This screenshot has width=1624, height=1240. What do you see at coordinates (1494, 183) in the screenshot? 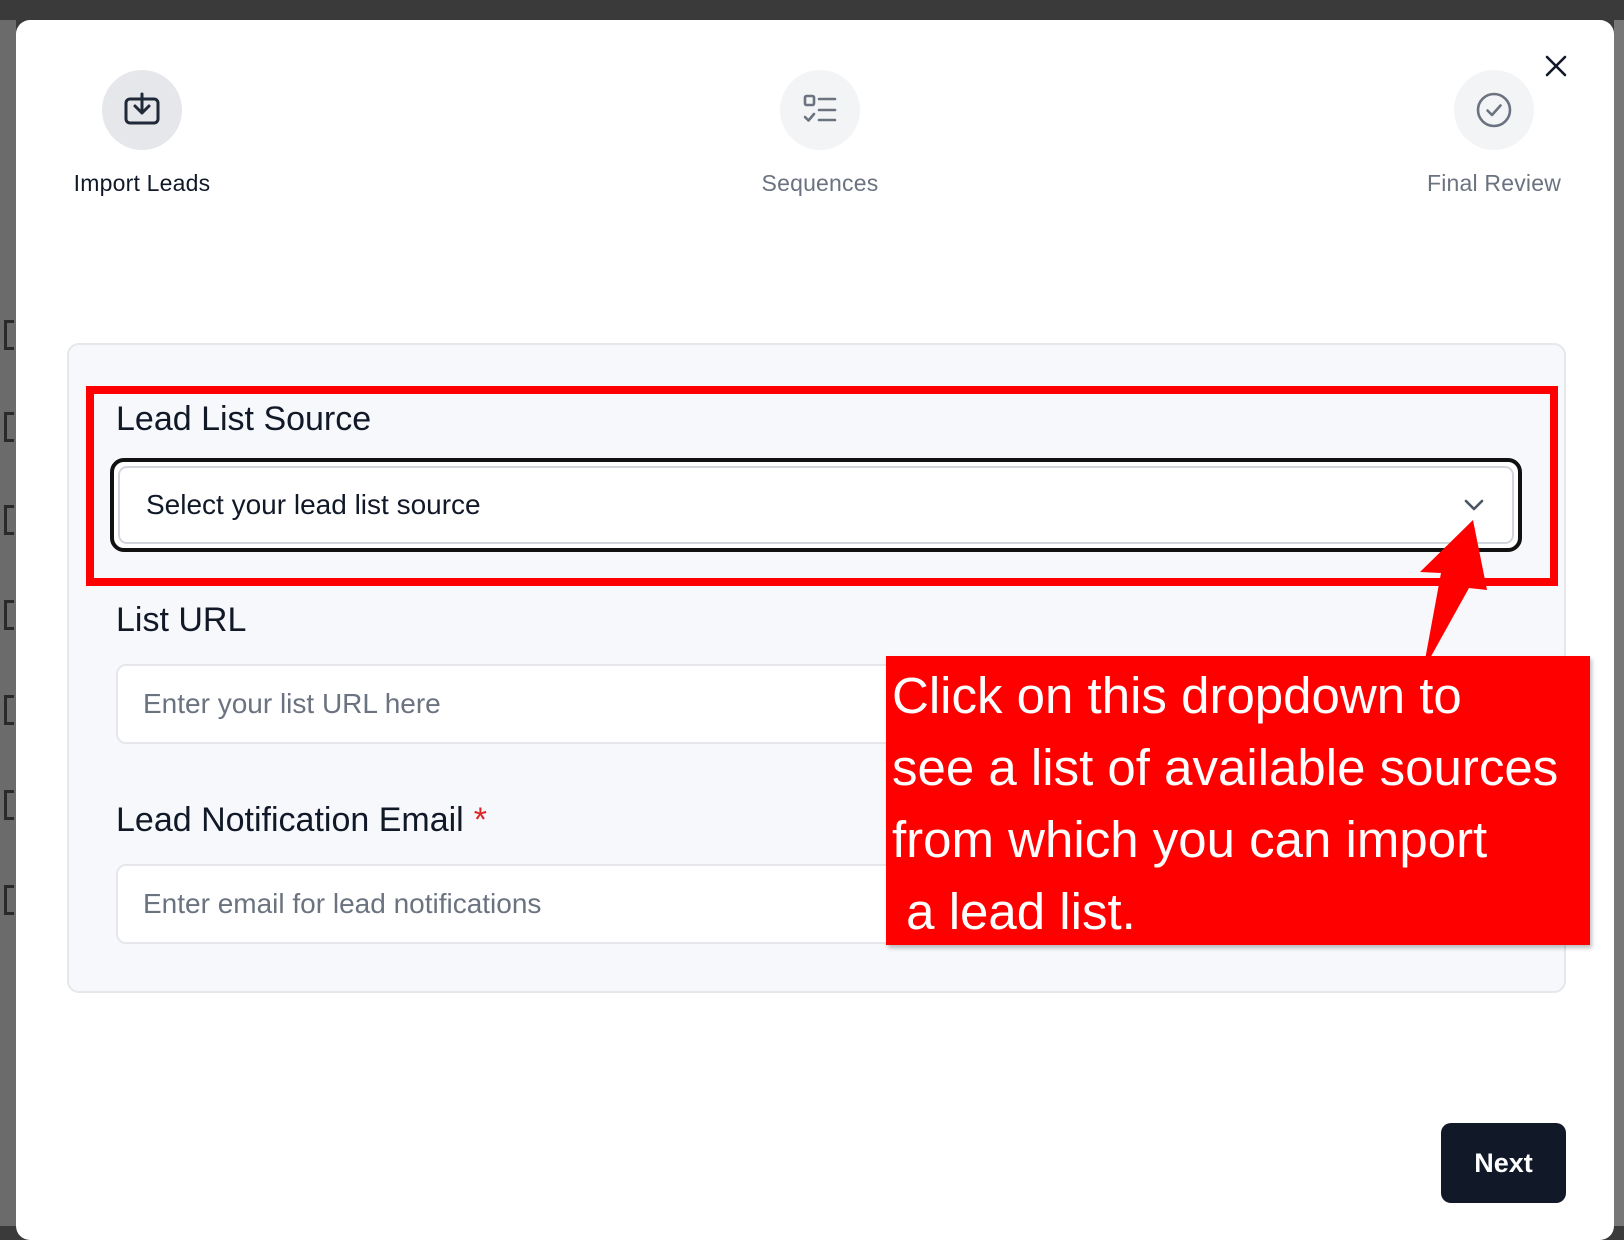
I see `step-label: Final Review` at bounding box center [1494, 183].